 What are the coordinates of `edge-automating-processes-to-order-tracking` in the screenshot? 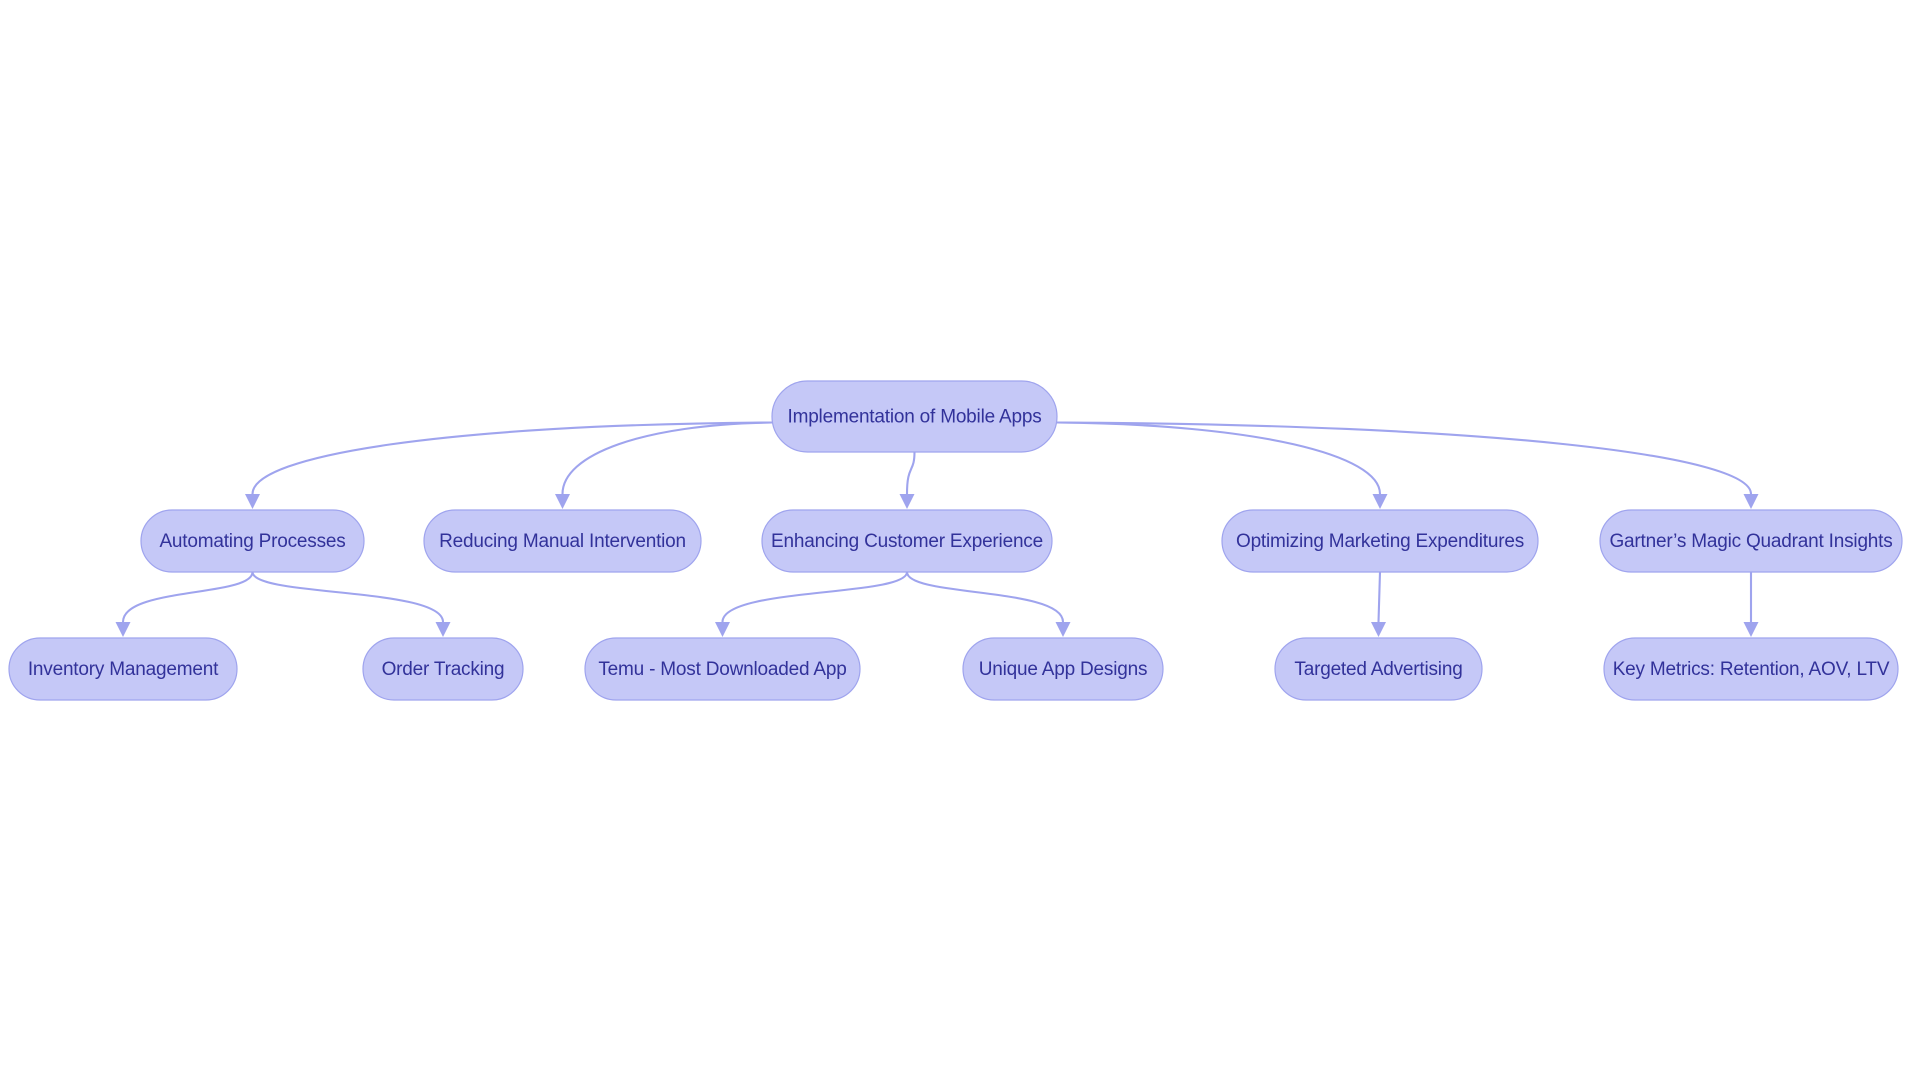 It's located at (351, 603).